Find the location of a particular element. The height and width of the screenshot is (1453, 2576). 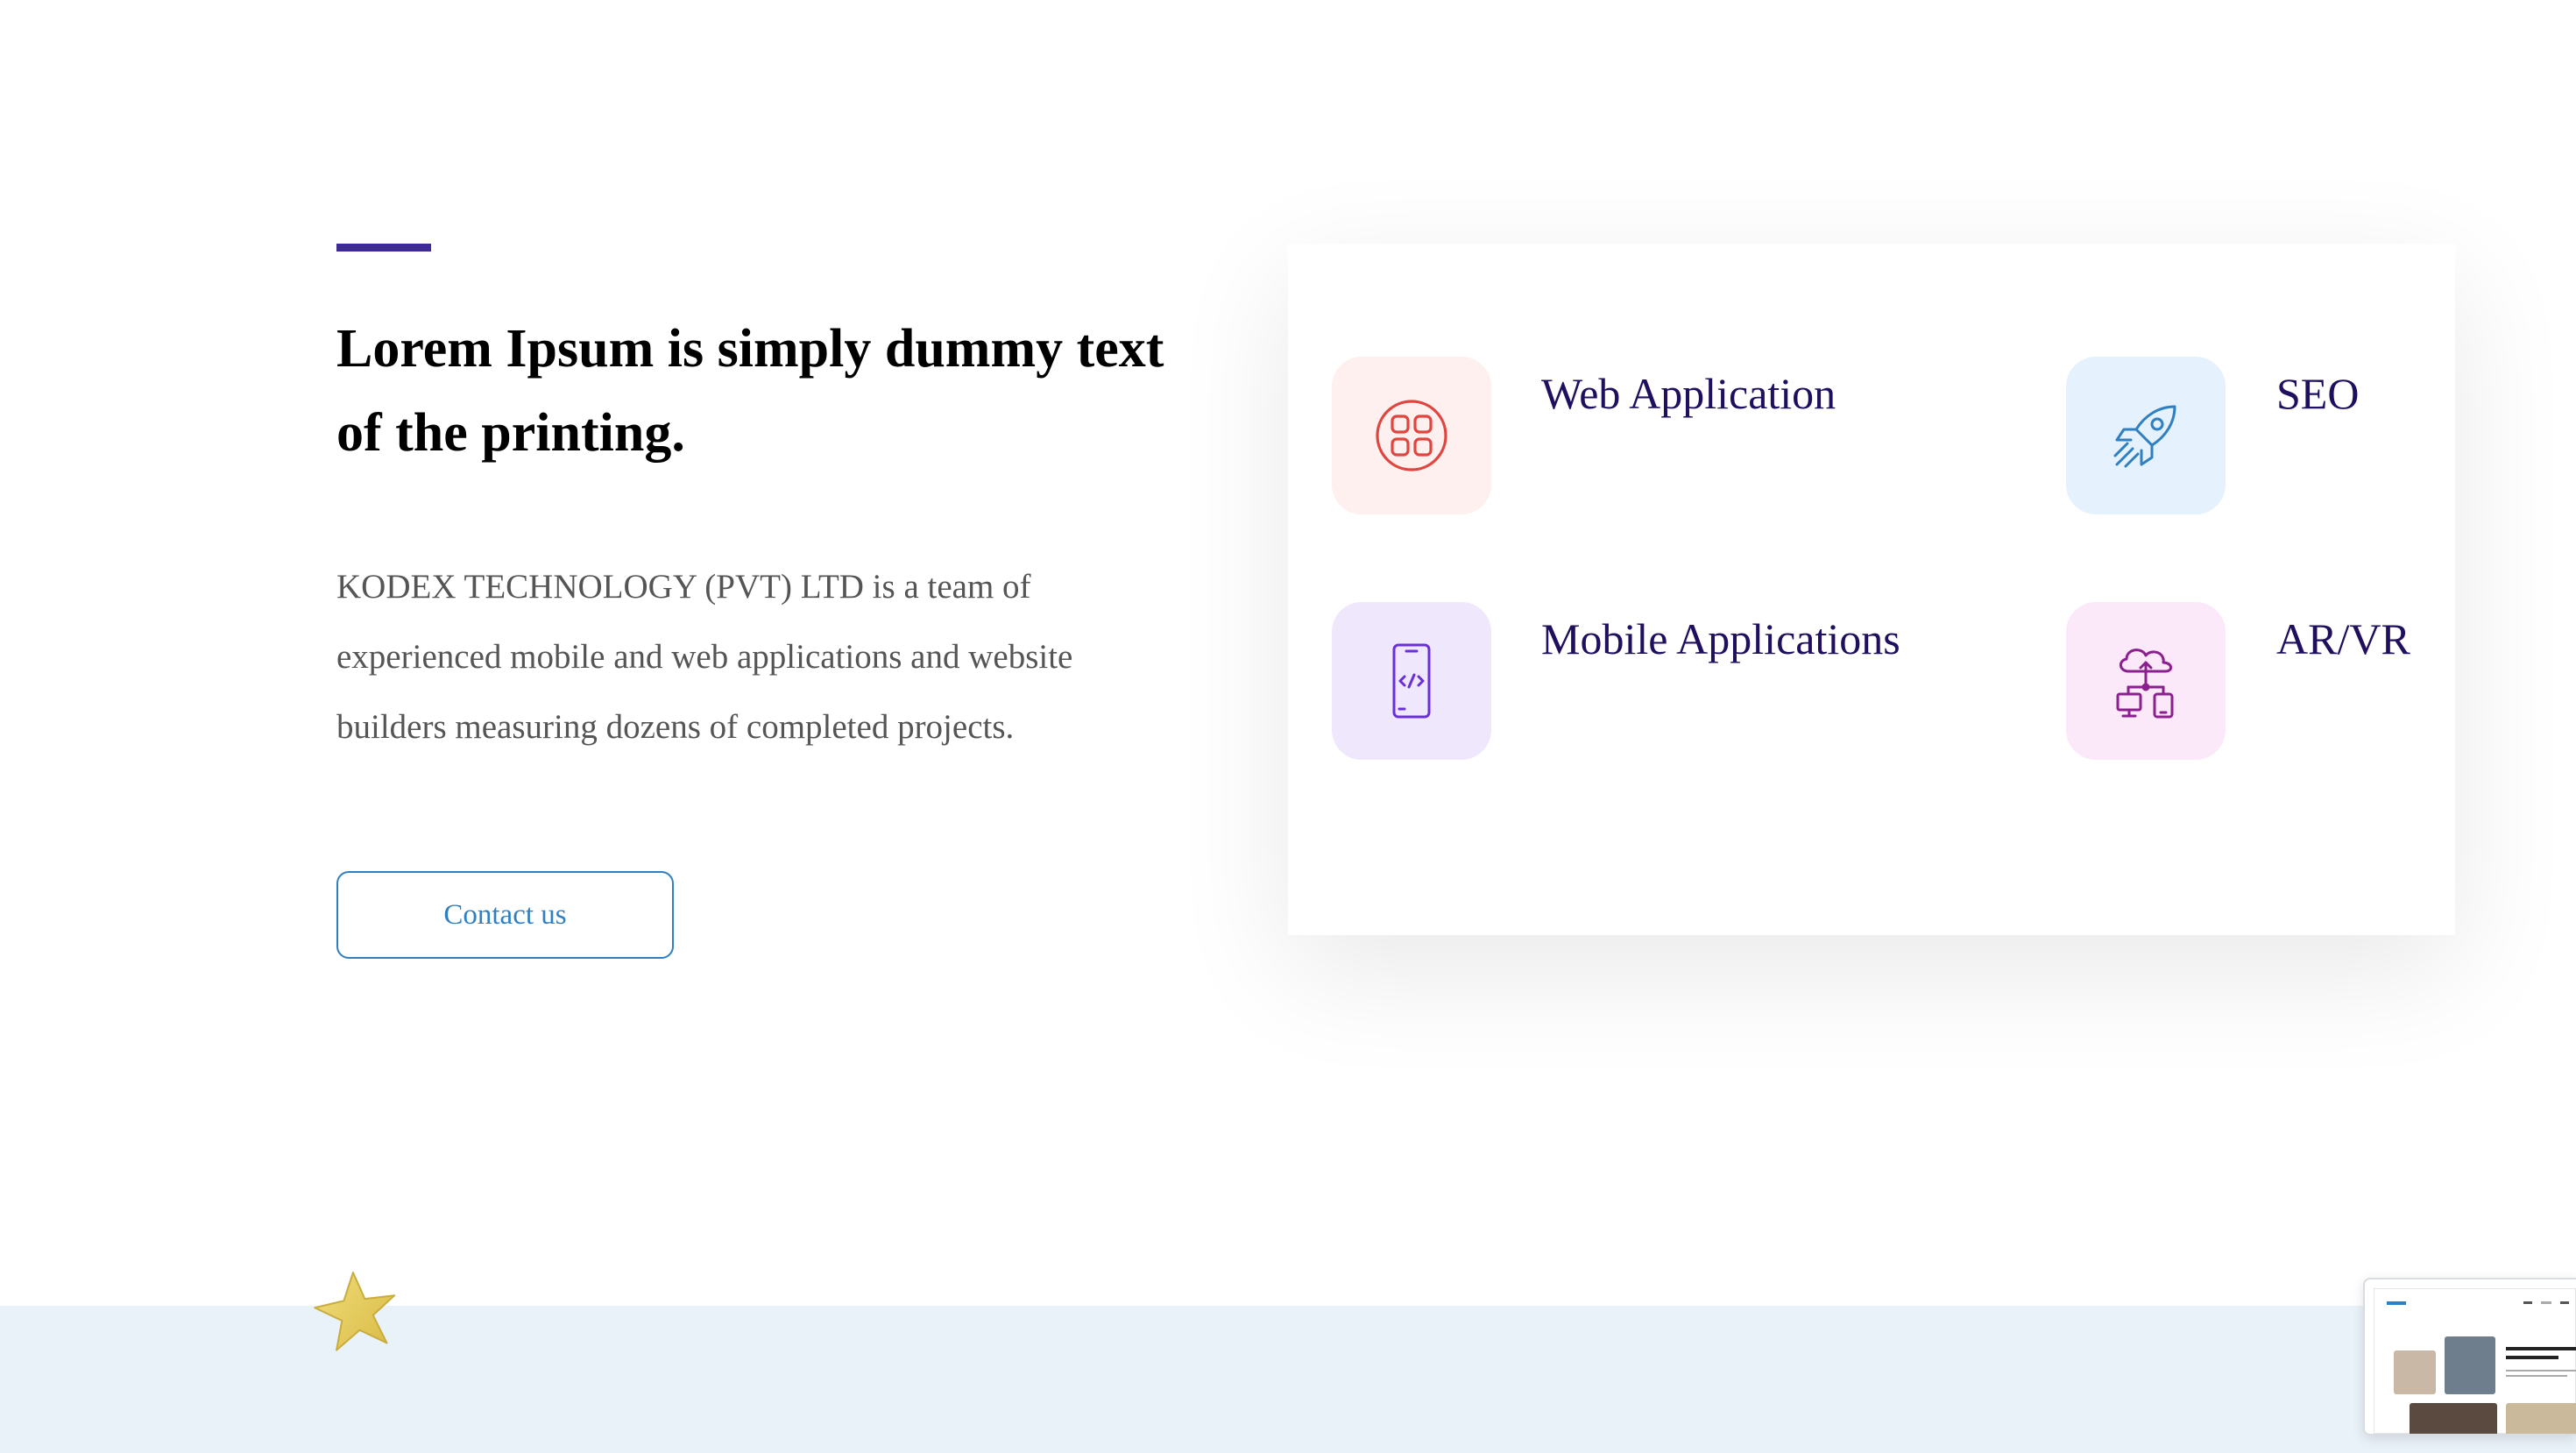

grid-apps-icon is located at coordinates (1411, 435).